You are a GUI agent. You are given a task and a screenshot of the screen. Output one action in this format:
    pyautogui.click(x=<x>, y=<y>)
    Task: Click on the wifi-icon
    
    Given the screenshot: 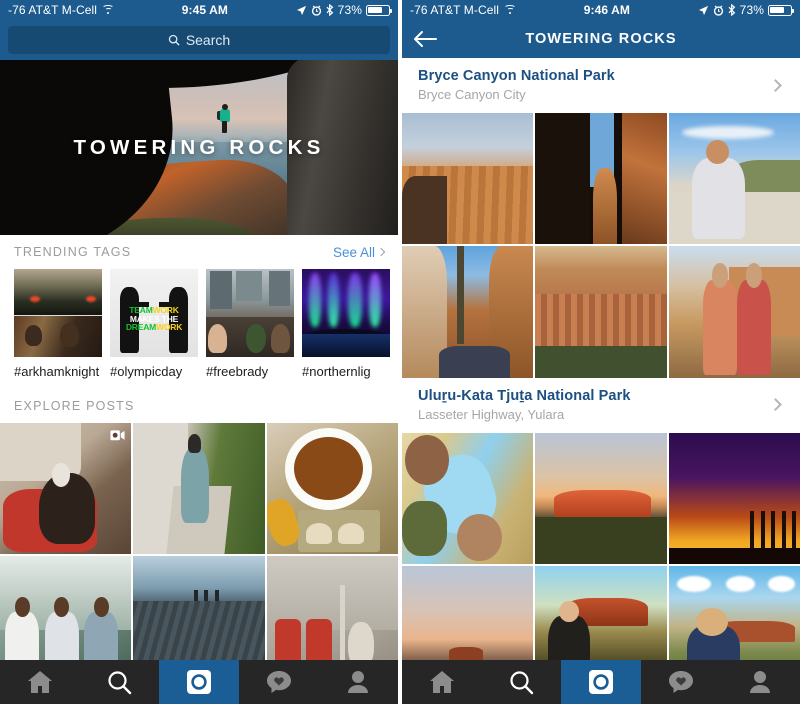 What is the action you would take?
    pyautogui.click(x=108, y=10)
    